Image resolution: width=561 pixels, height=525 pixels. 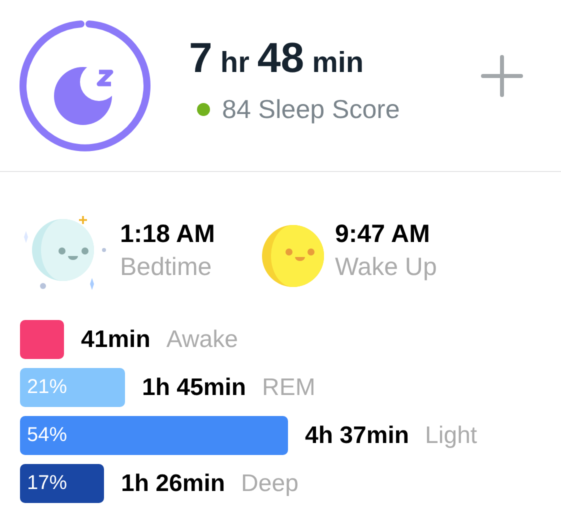 What do you see at coordinates (502, 75) in the screenshot?
I see `add-icon` at bounding box center [502, 75].